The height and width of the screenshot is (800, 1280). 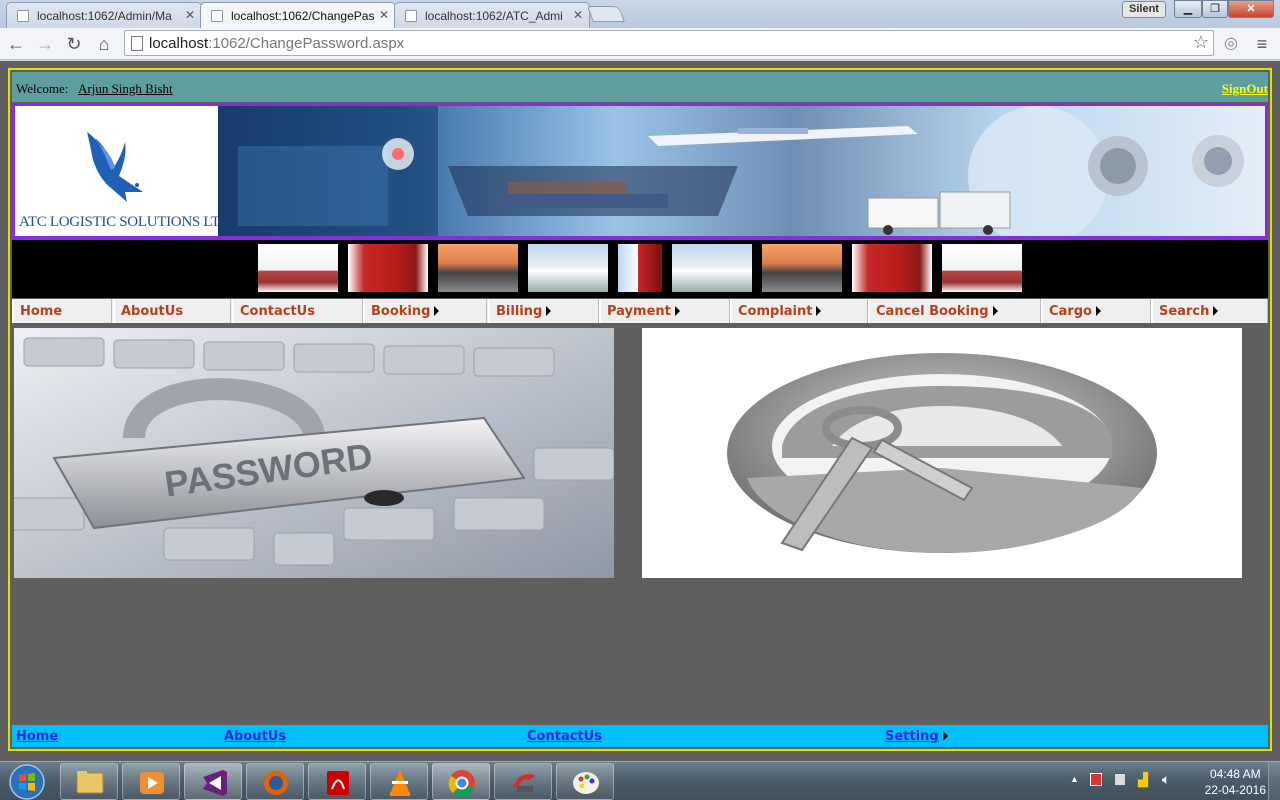 What do you see at coordinates (669, 43) in the screenshot?
I see `address-bar: localhost:1062/ChangePassword.aspx ☆` at bounding box center [669, 43].